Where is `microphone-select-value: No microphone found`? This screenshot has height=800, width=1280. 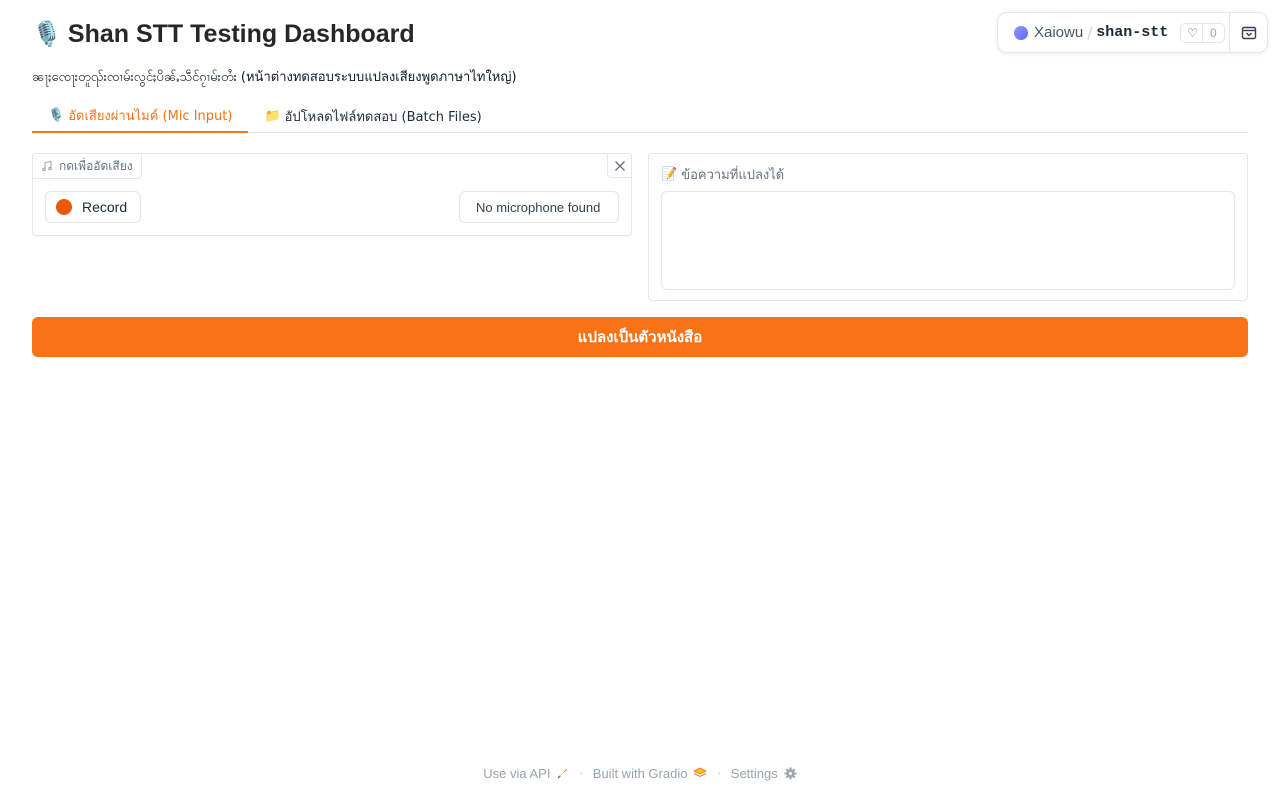
microphone-select-value: No microphone found is located at coordinates (538, 207).